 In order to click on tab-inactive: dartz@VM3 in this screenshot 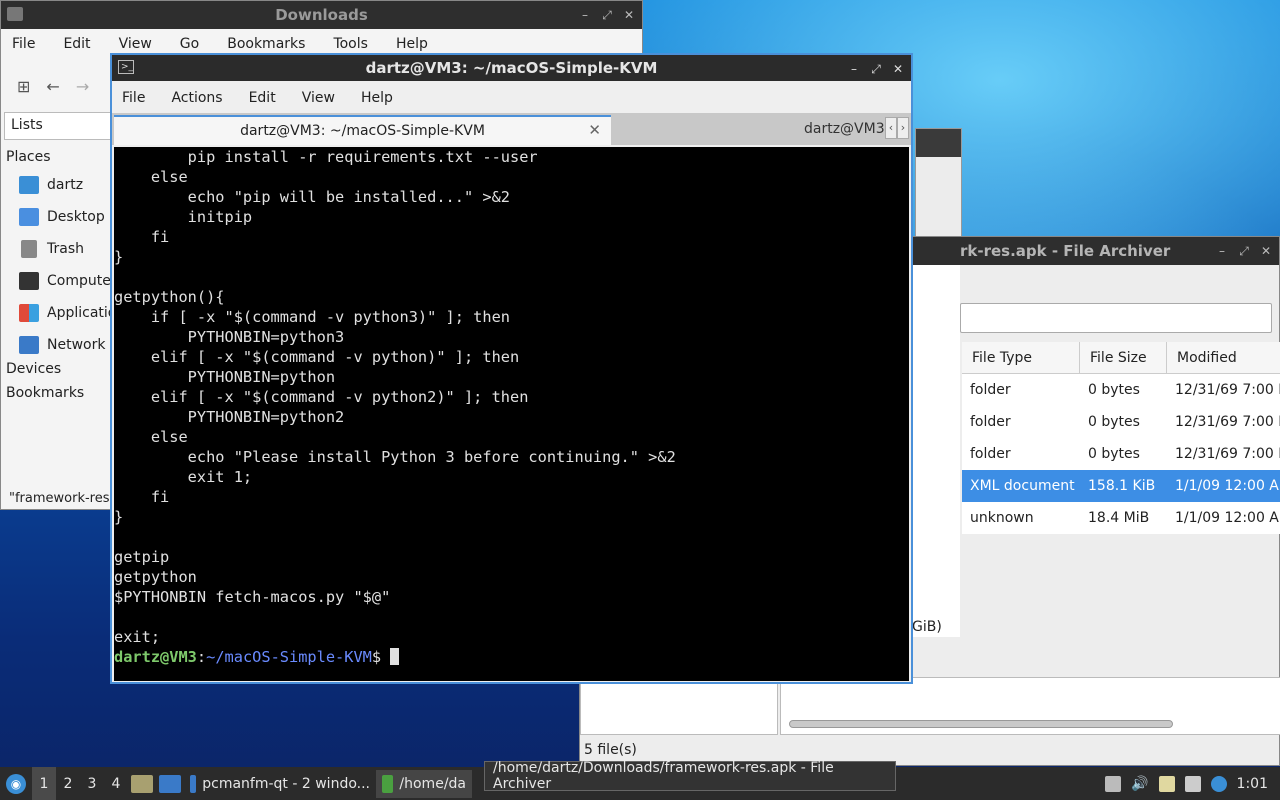, I will do `click(844, 129)`.